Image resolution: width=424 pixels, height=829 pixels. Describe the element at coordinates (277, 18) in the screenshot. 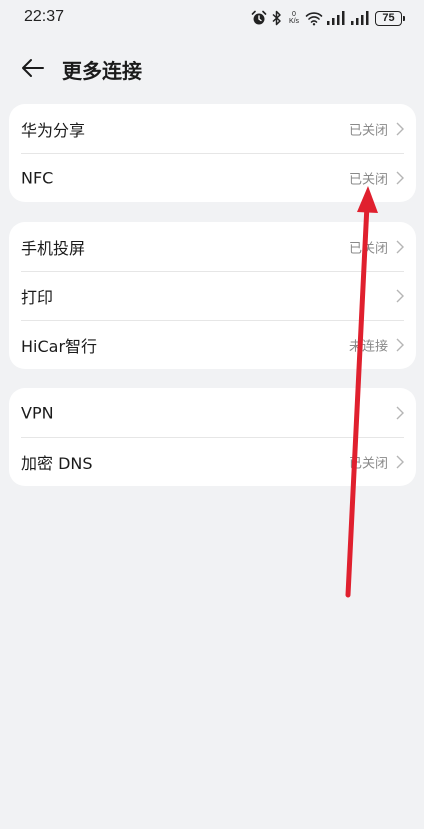

I see `bluetooth-icon` at that location.